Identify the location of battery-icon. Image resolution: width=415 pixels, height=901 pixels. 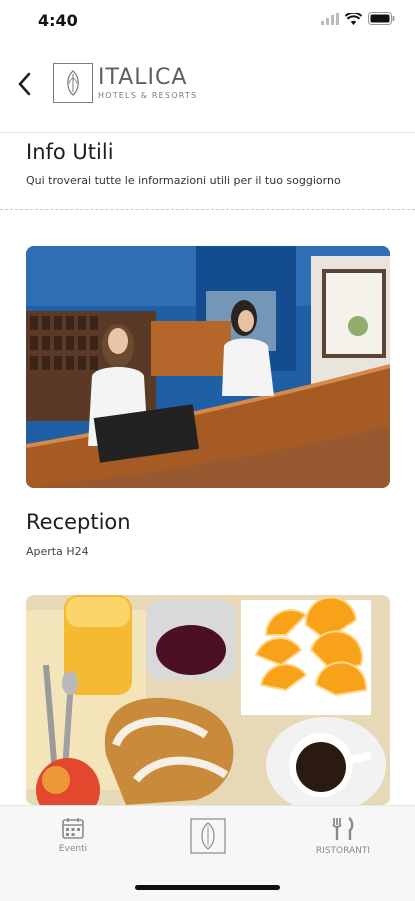
(381, 18).